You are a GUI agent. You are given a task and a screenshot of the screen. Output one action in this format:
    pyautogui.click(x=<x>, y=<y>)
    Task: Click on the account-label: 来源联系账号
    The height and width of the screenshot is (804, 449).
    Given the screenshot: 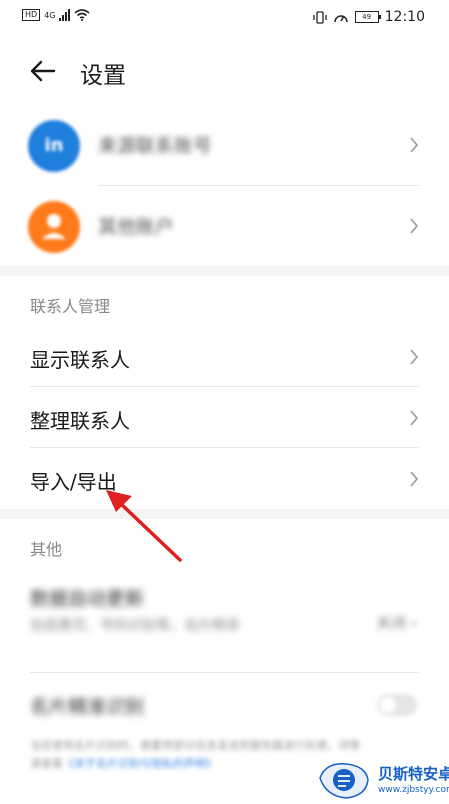 What is the action you would take?
    pyautogui.click(x=155, y=146)
    